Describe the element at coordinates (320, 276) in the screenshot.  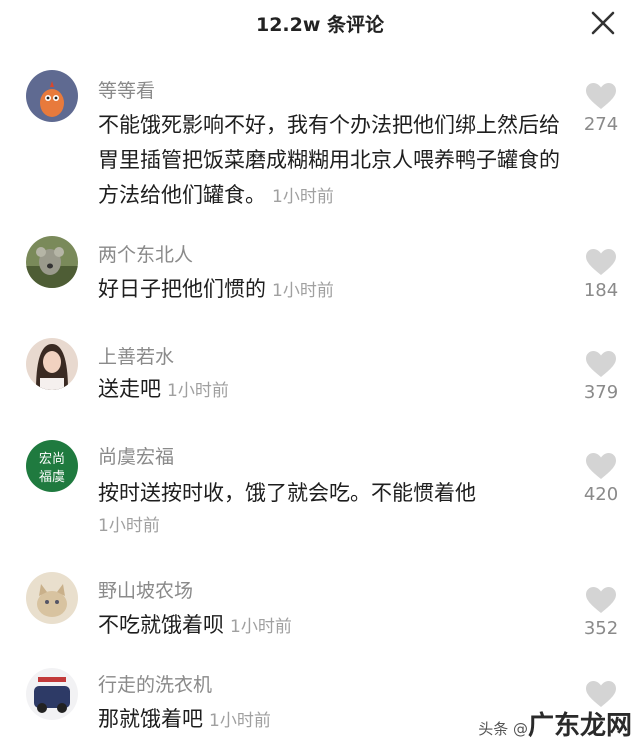
I see `comment-item: 两个东北人 好日子把他们惯的 1小时前 184` at that location.